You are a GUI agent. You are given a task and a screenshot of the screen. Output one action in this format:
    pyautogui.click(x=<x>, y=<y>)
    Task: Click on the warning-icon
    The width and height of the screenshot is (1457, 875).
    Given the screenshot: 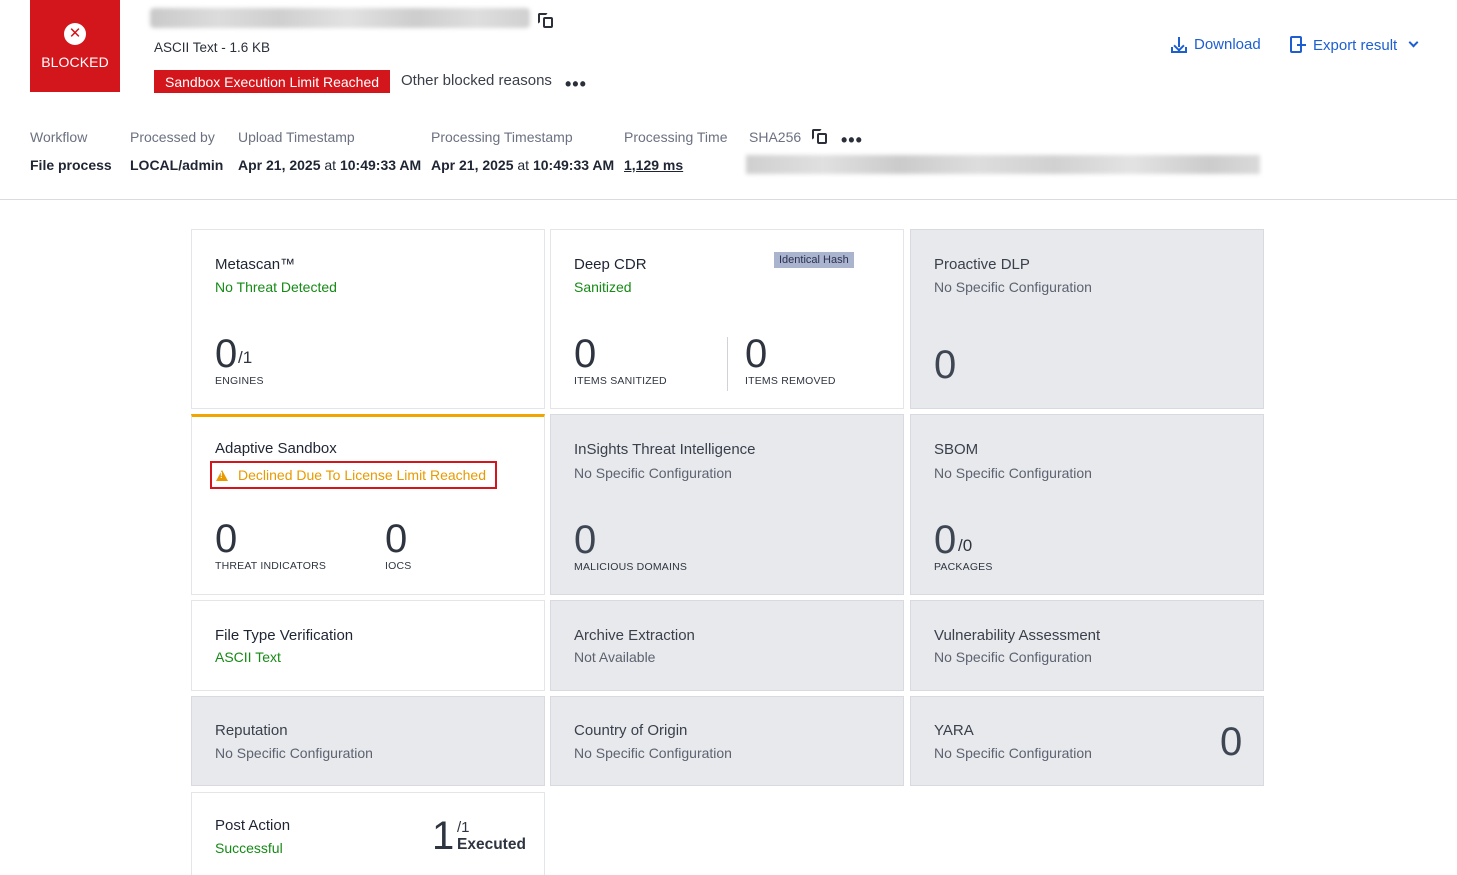 What is the action you would take?
    pyautogui.click(x=222, y=475)
    